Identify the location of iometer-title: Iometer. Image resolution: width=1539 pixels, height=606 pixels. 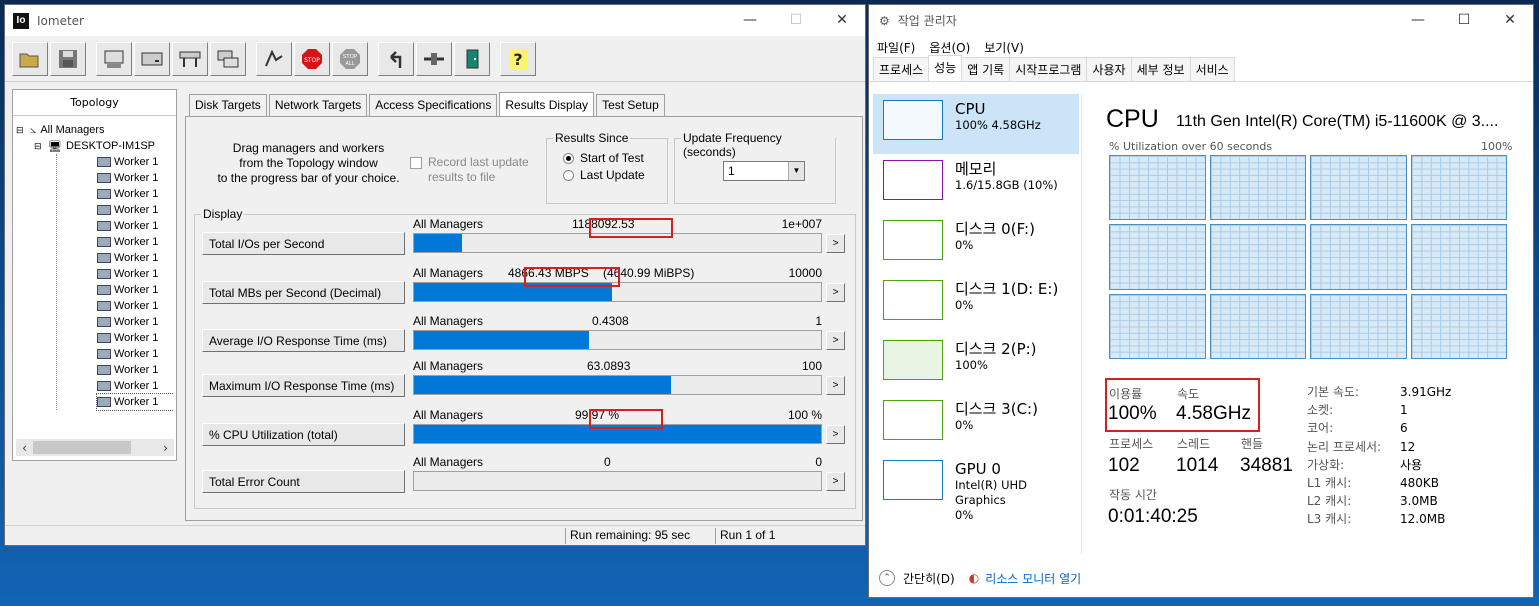
(60, 20).